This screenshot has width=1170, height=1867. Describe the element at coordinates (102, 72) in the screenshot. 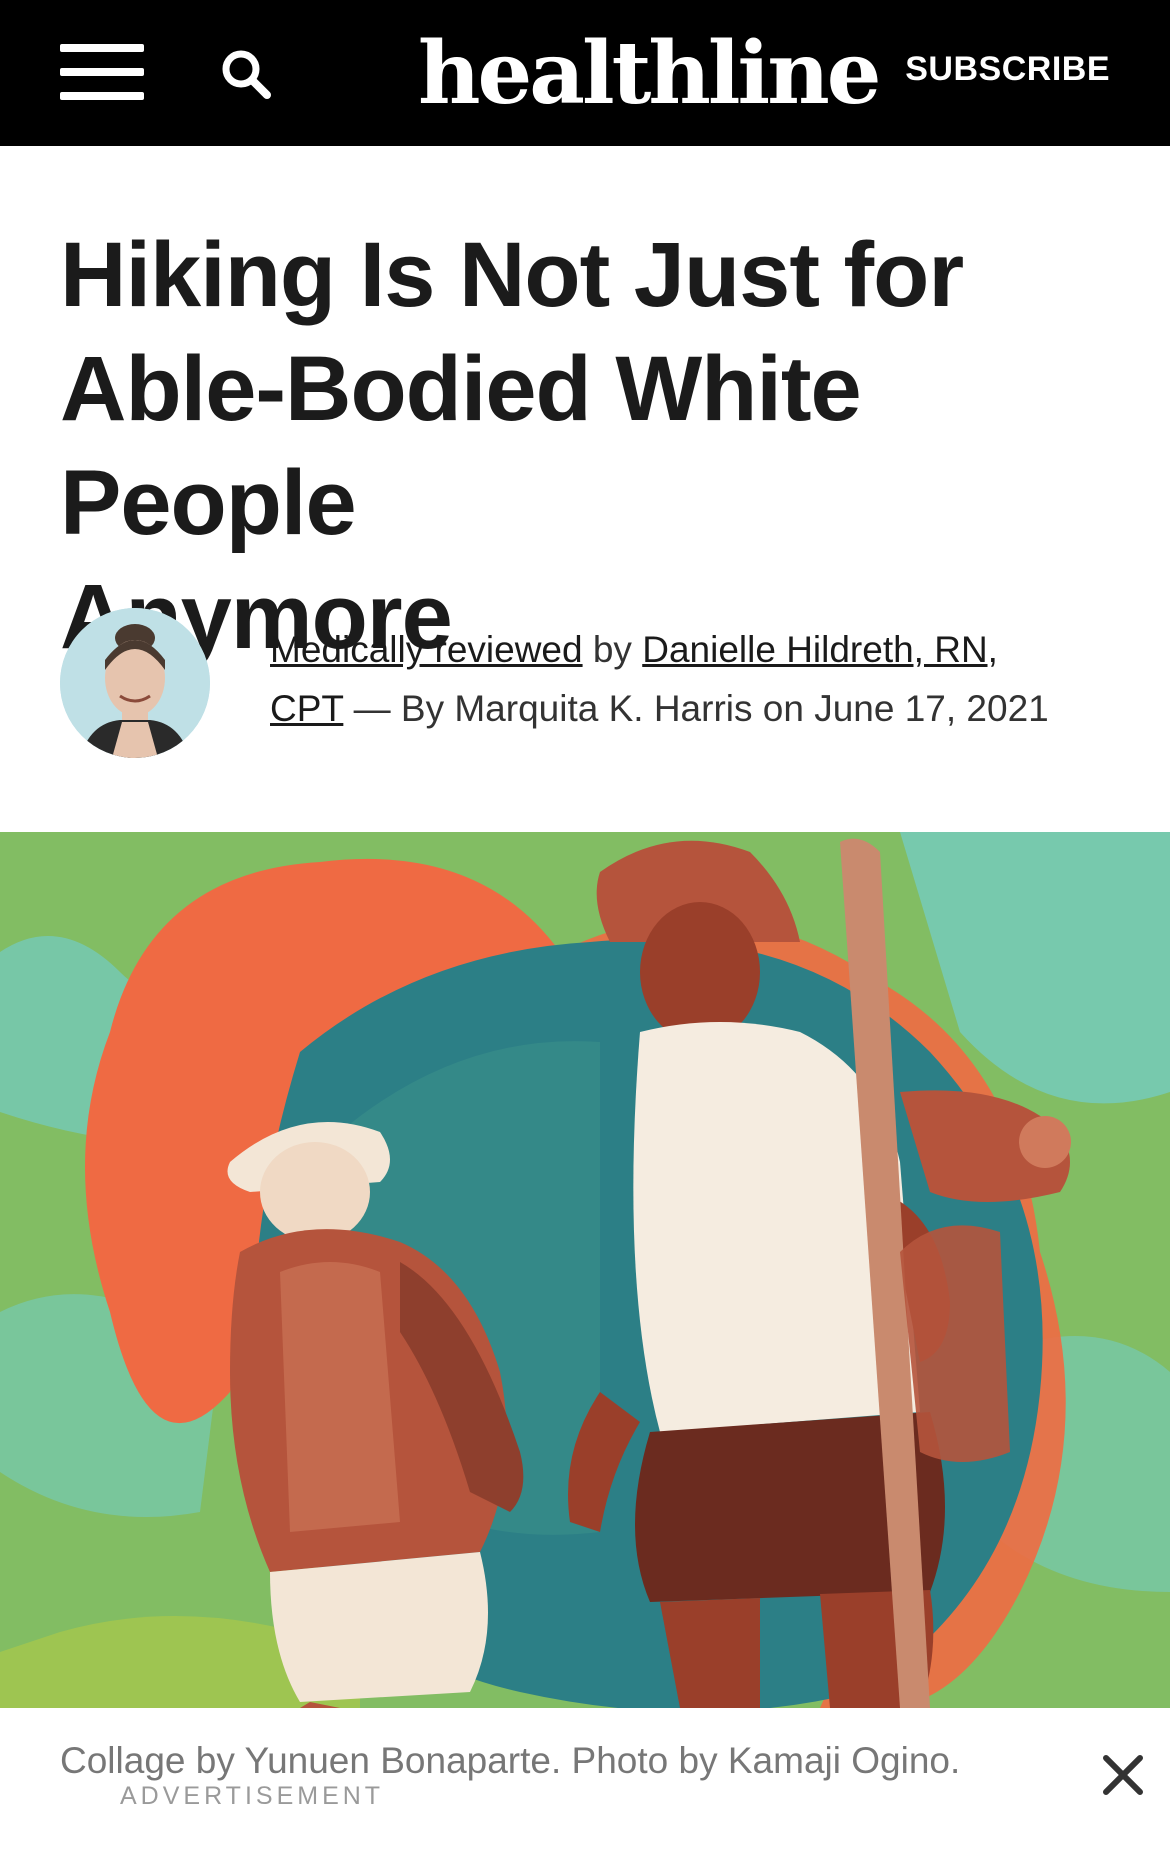

I see `hamburger-menu-icon` at that location.